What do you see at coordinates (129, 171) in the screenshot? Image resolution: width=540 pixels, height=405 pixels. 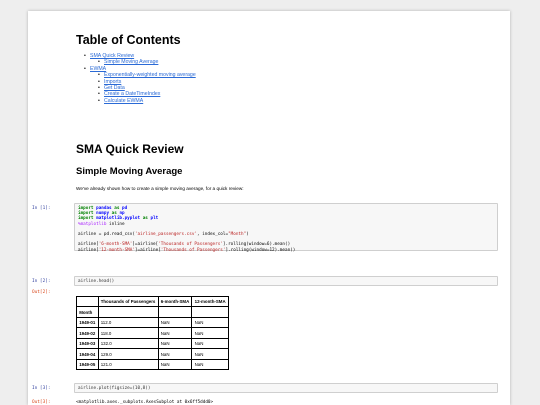 I see `subsection-heading: Simple Moving Average` at bounding box center [129, 171].